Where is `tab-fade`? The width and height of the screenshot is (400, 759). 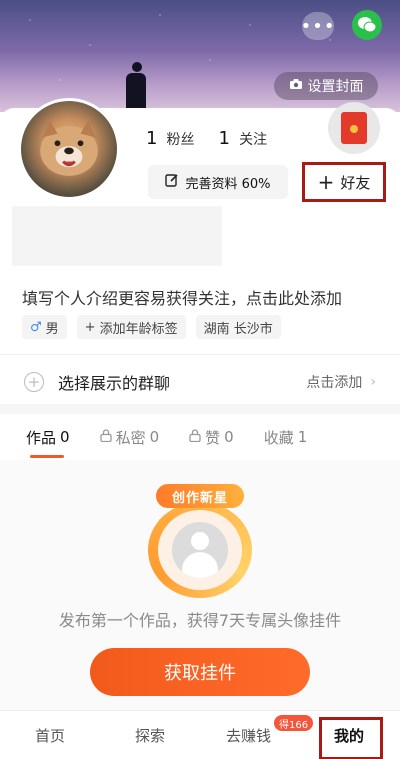
tab-fade is located at coordinates (375, 437).